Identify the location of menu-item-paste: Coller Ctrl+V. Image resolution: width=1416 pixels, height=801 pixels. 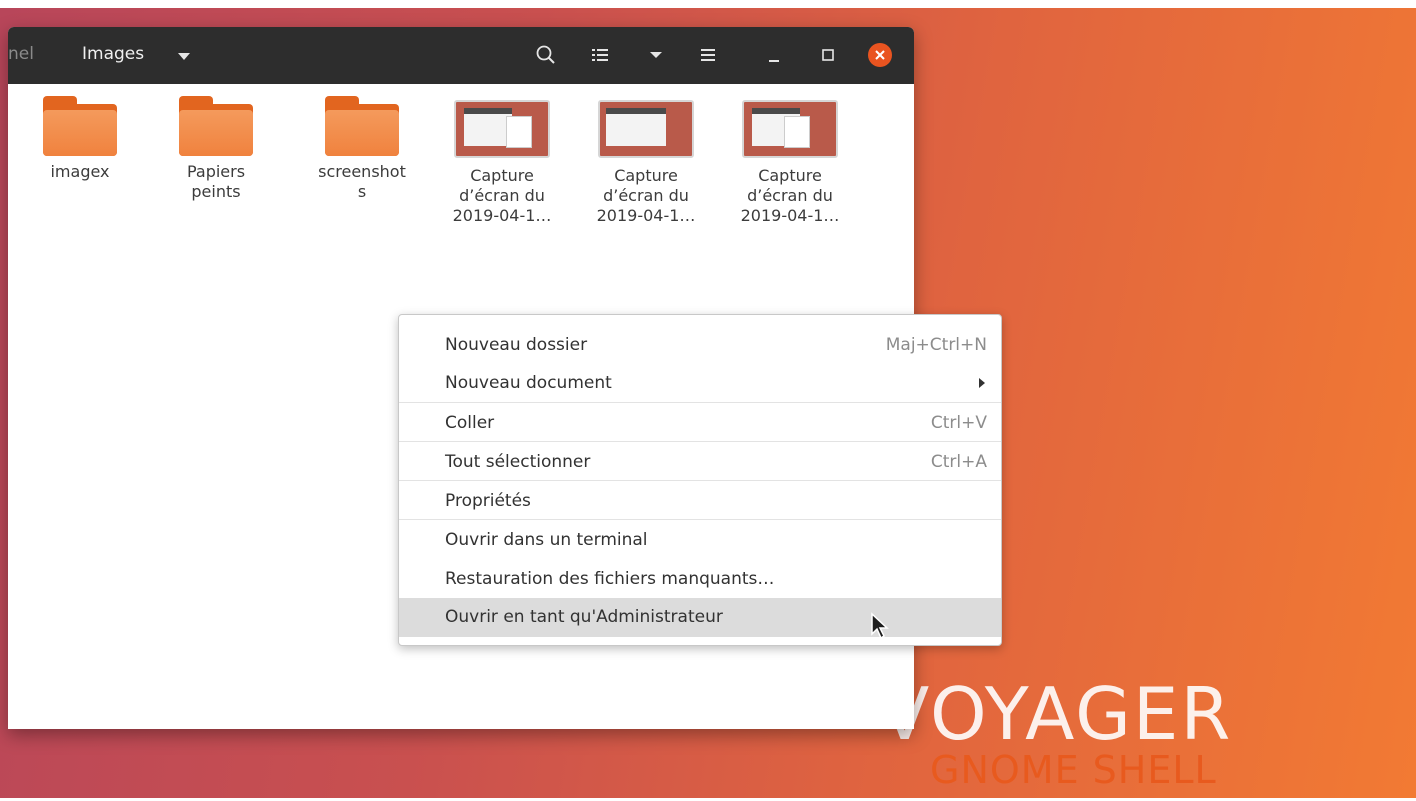
(700, 423).